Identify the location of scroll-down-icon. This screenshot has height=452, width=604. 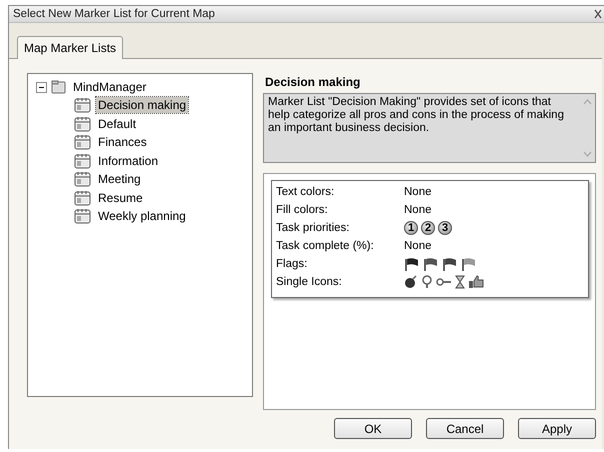
(587, 154).